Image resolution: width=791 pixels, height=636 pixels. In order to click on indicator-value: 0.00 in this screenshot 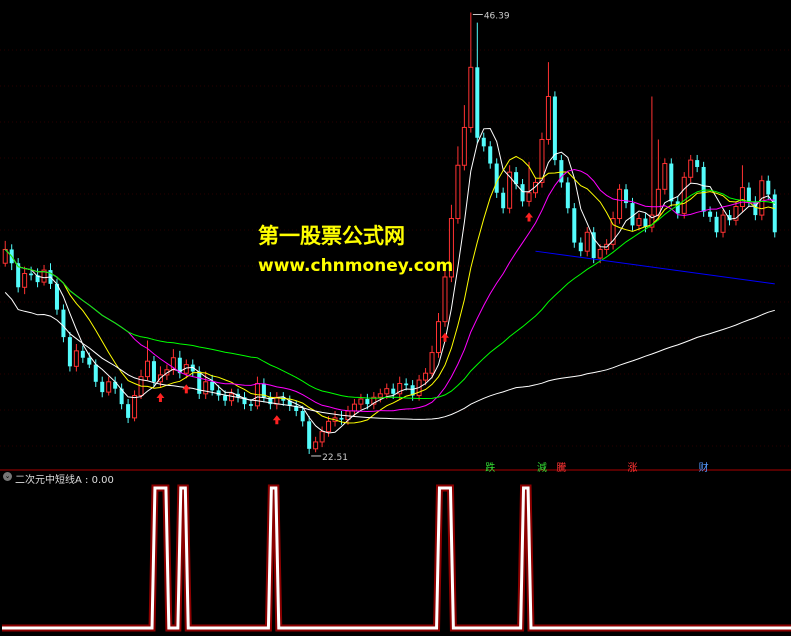, I will do `click(102, 480)`.